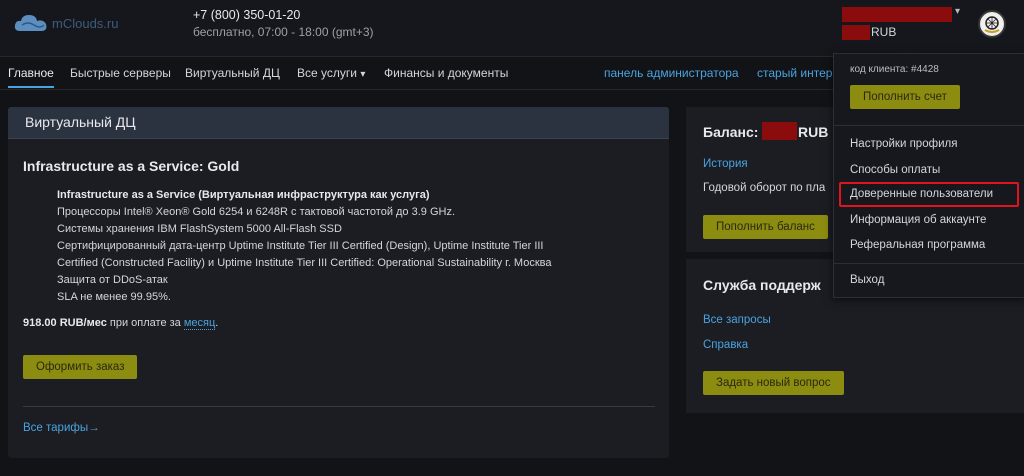  Describe the element at coordinates (85, 23) in the screenshot. I see `logo-text: mClouds.ru` at that location.